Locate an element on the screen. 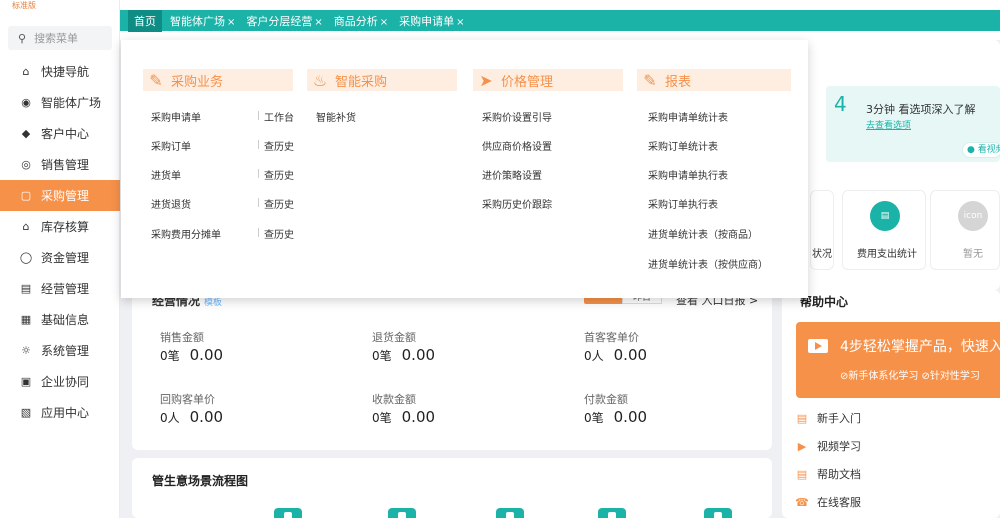 The width and height of the screenshot is (1000, 518). sidebar-item-collab: ▣ 企业协同 is located at coordinates (60, 381).